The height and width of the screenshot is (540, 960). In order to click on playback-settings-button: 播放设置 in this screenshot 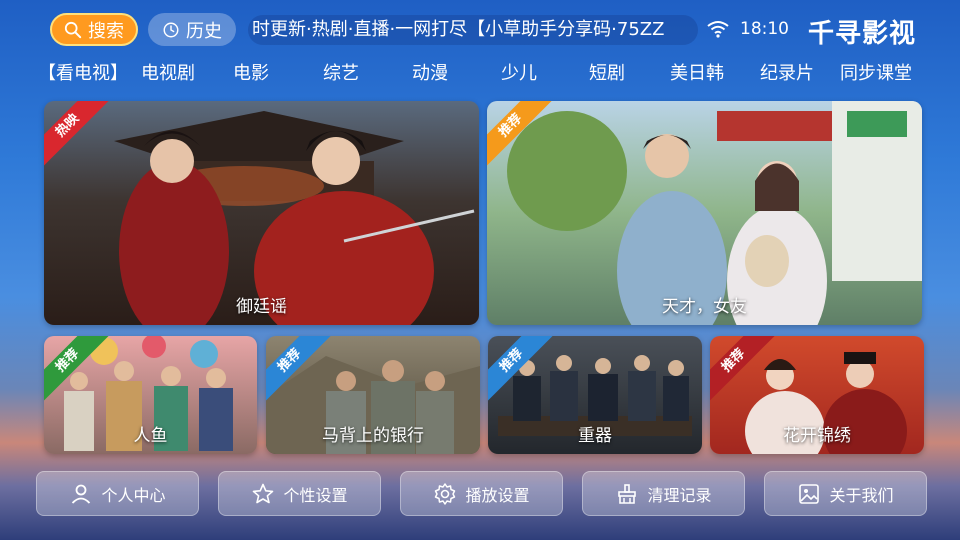, I will do `click(481, 493)`.